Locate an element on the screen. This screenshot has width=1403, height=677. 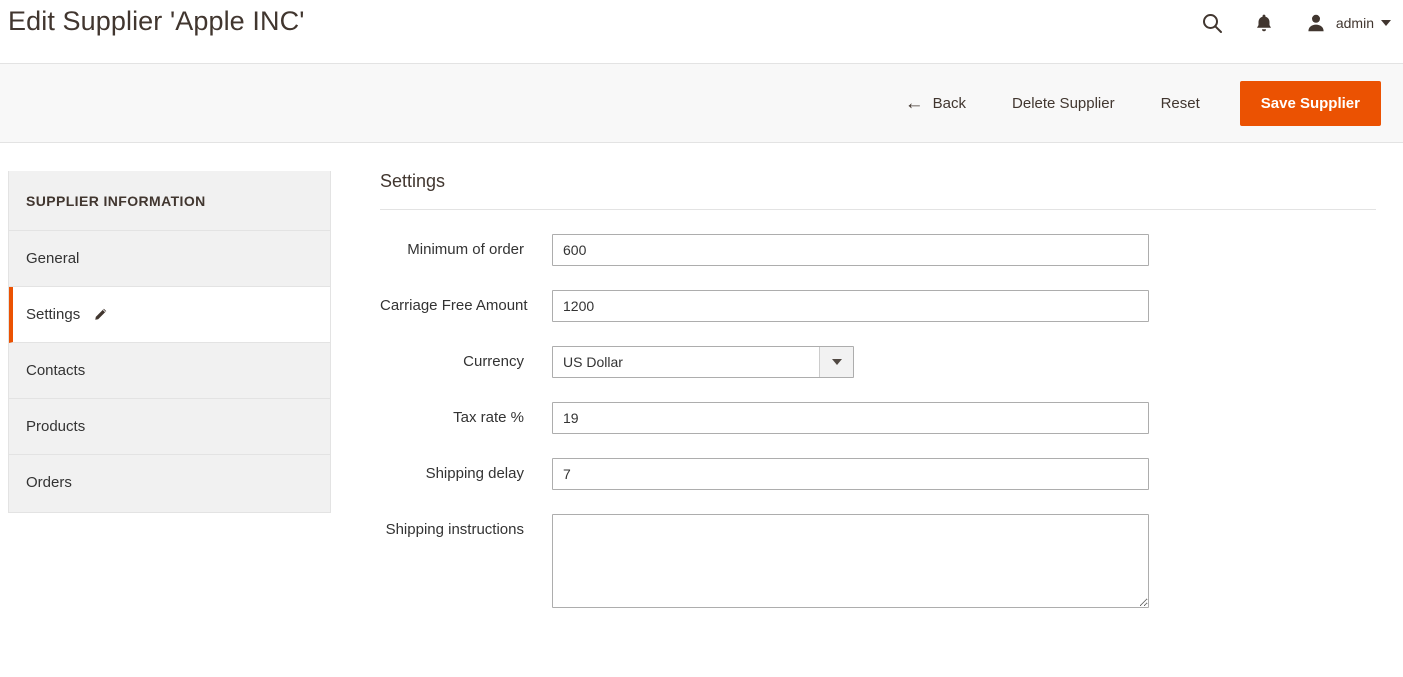
pencil-icon is located at coordinates (100, 314).